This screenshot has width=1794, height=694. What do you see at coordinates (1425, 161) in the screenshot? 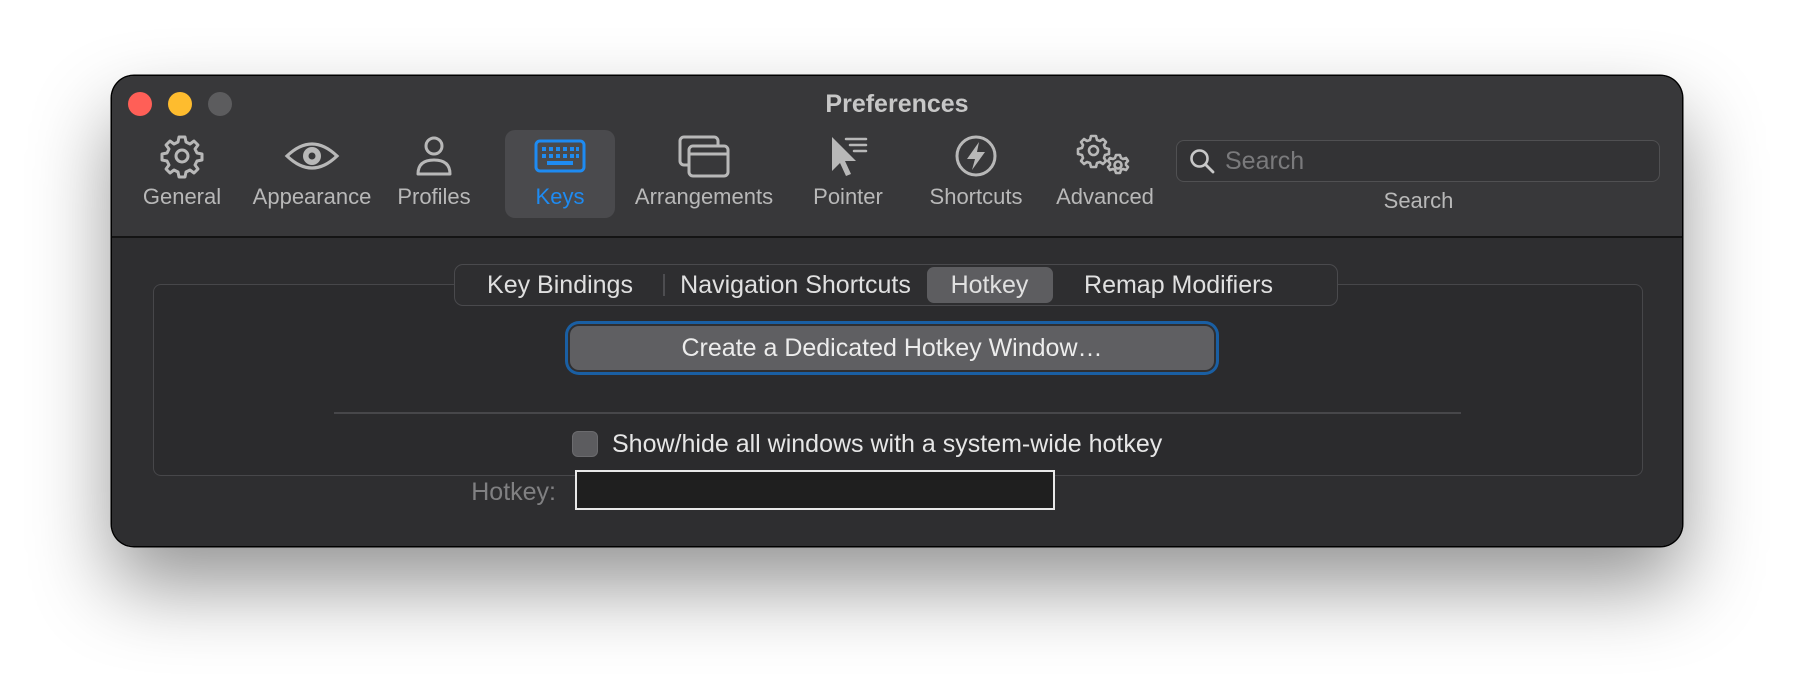
I see `search-input` at bounding box center [1425, 161].